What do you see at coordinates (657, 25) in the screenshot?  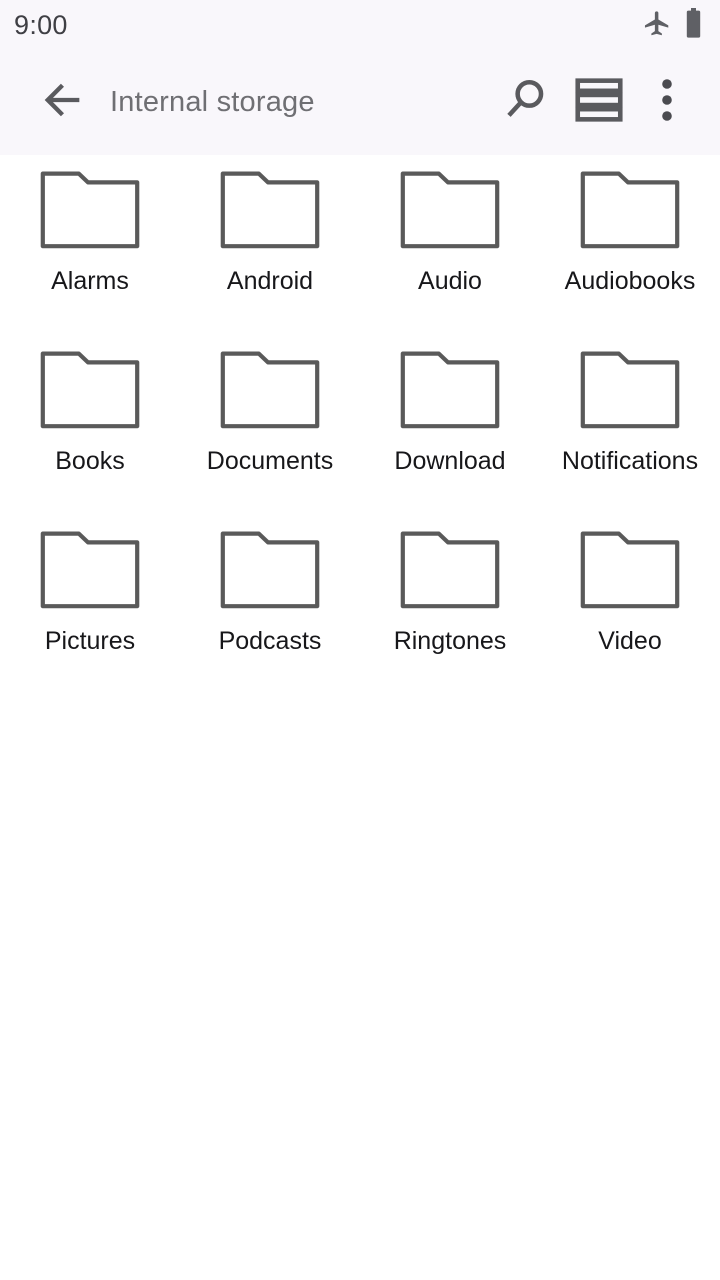 I see `airplane-mode-icon` at bounding box center [657, 25].